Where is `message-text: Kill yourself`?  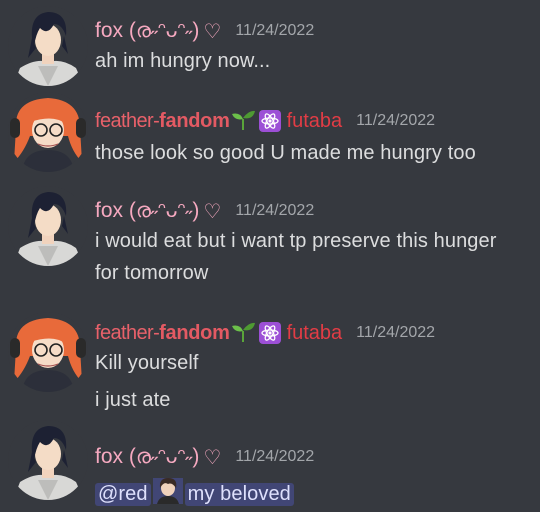
message-text: Kill yourself is located at coordinates (147, 363).